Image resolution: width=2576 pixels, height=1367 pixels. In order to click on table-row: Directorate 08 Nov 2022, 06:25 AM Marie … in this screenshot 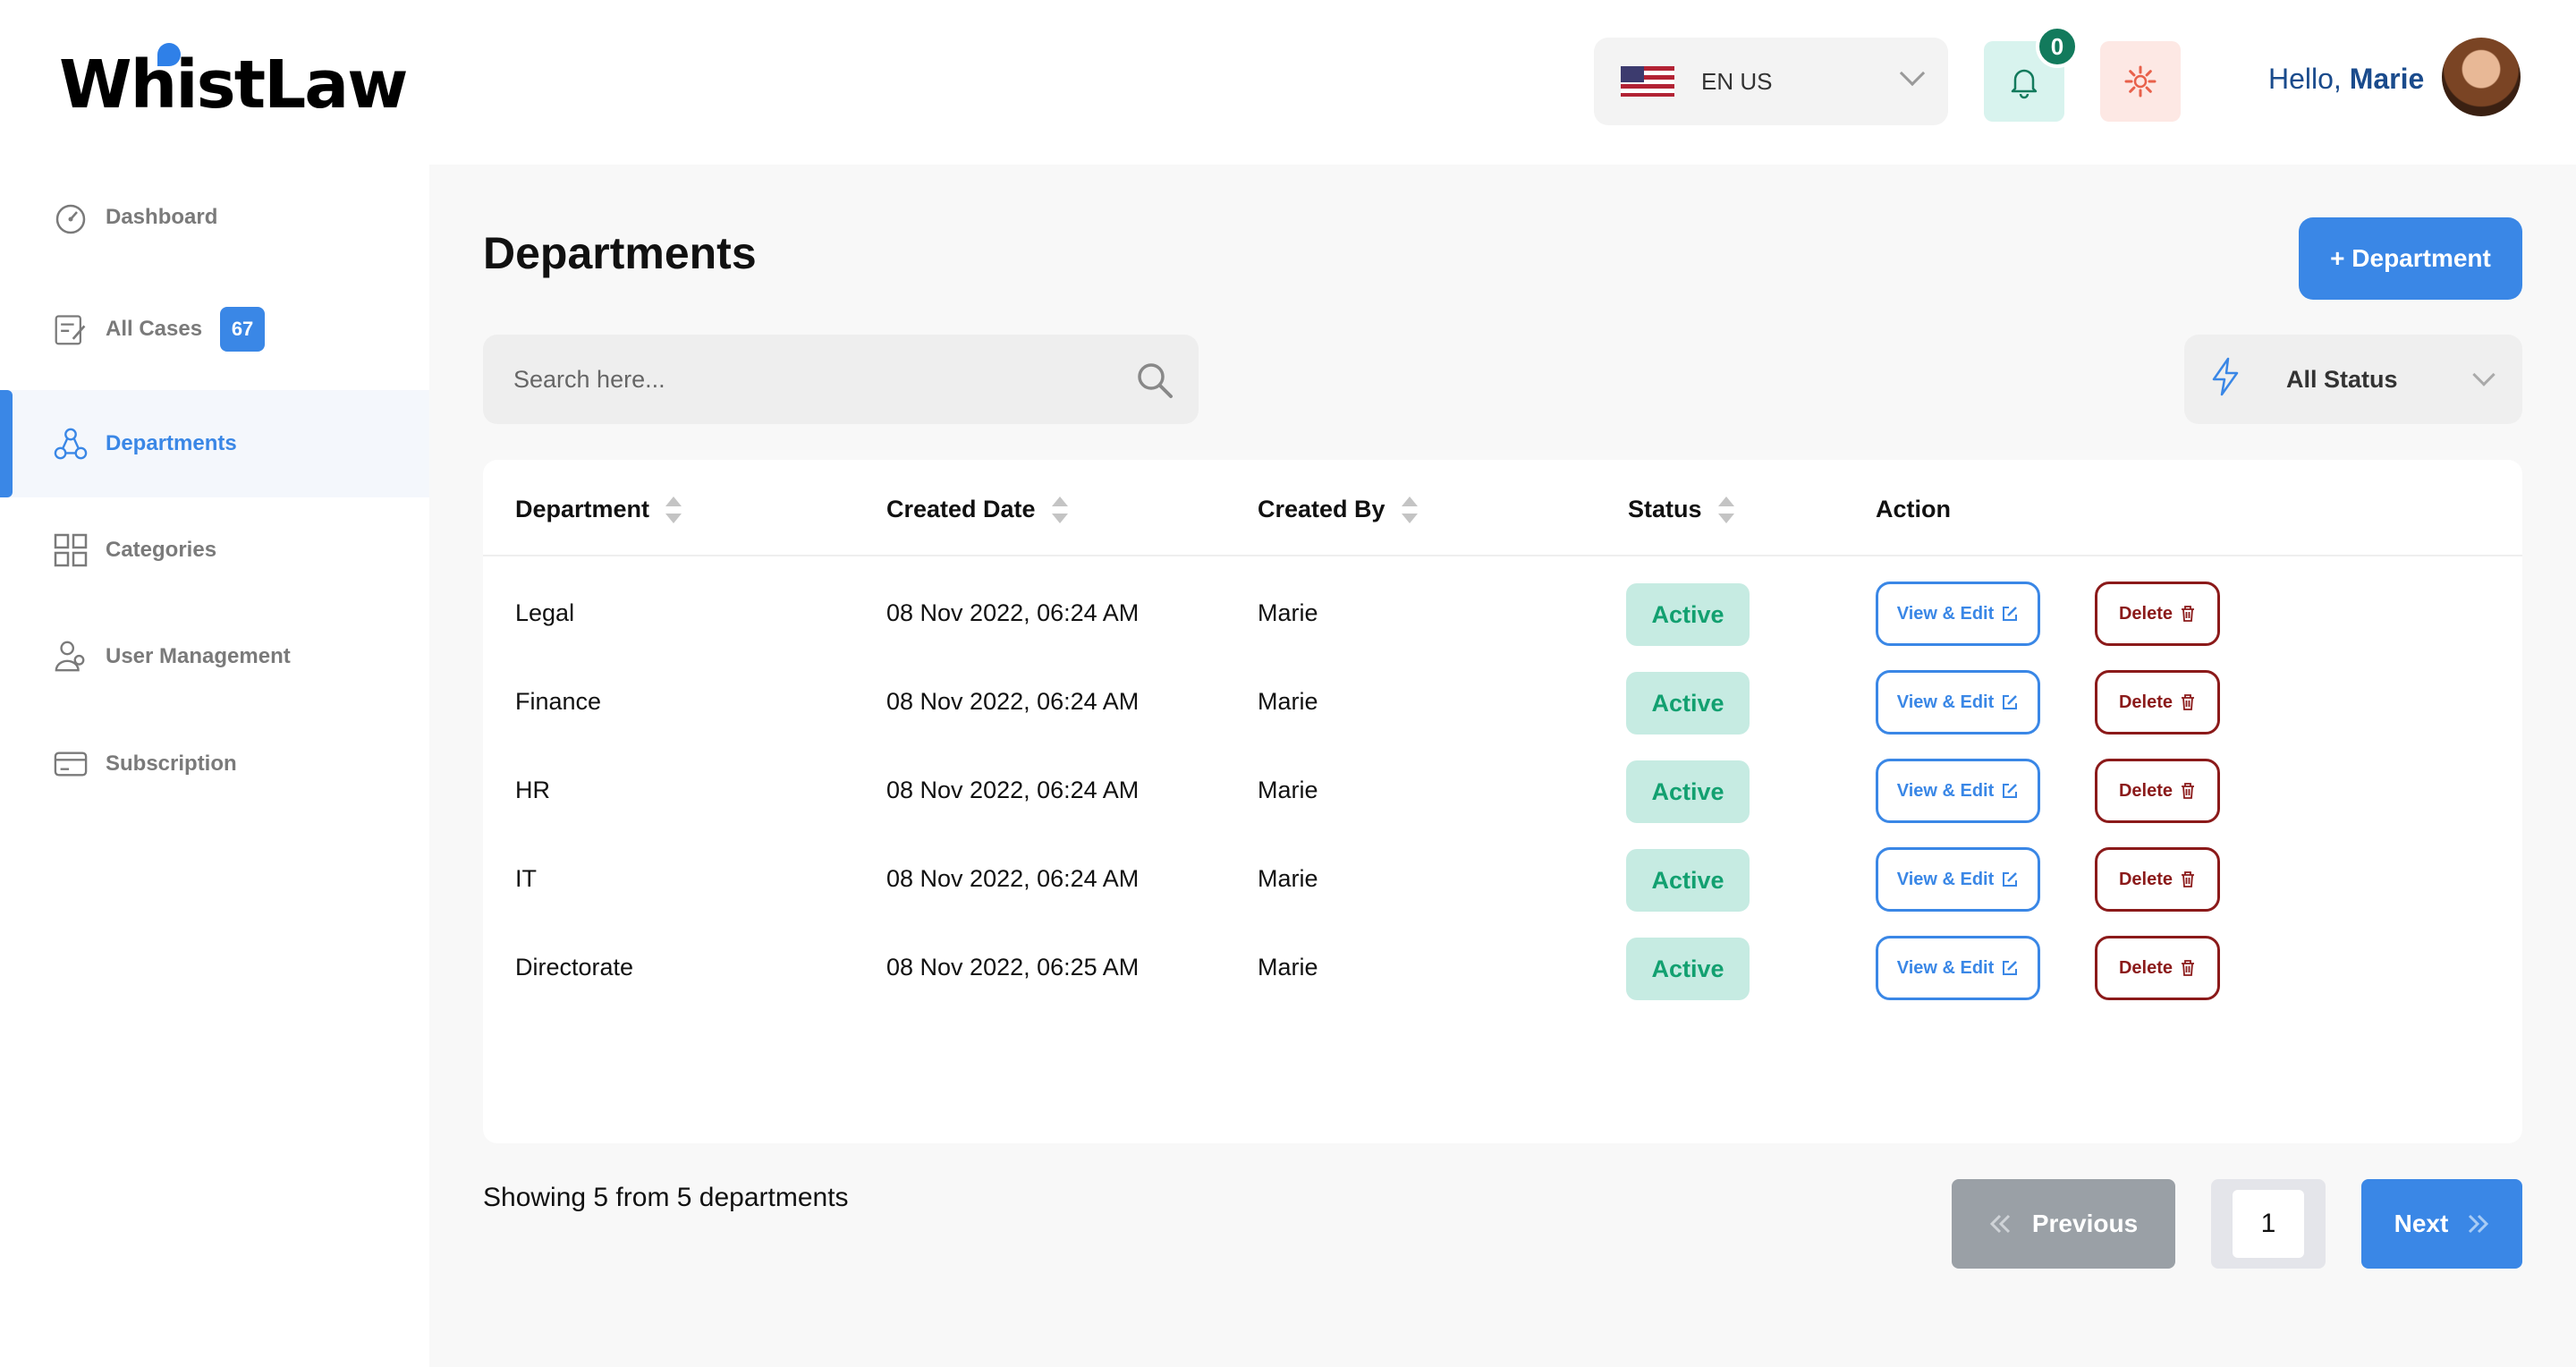, I will do `click(1502, 968)`.